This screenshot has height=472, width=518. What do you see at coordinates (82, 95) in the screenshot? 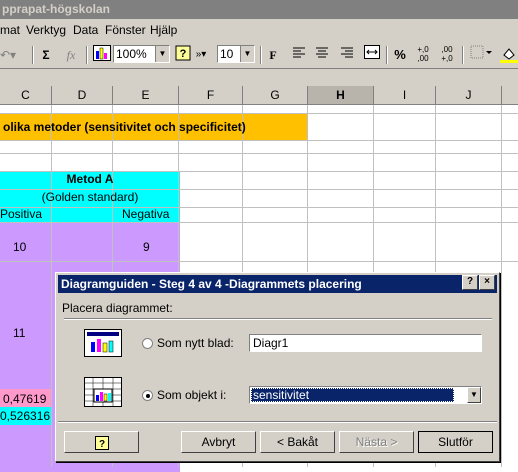
I see `column-header-d: D` at bounding box center [82, 95].